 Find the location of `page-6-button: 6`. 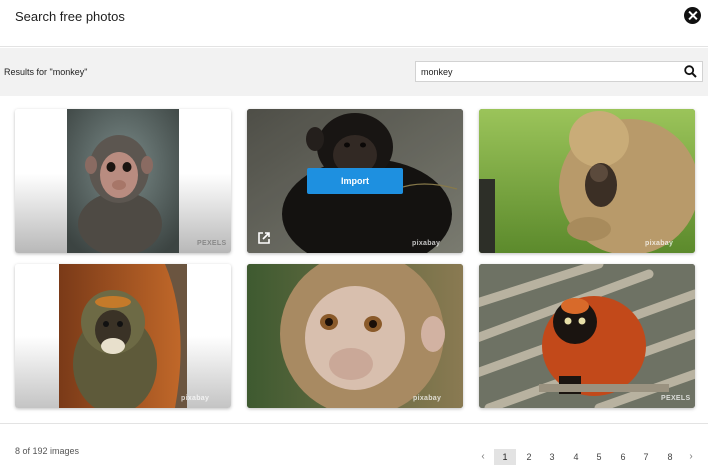

page-6-button: 6 is located at coordinates (623, 457).